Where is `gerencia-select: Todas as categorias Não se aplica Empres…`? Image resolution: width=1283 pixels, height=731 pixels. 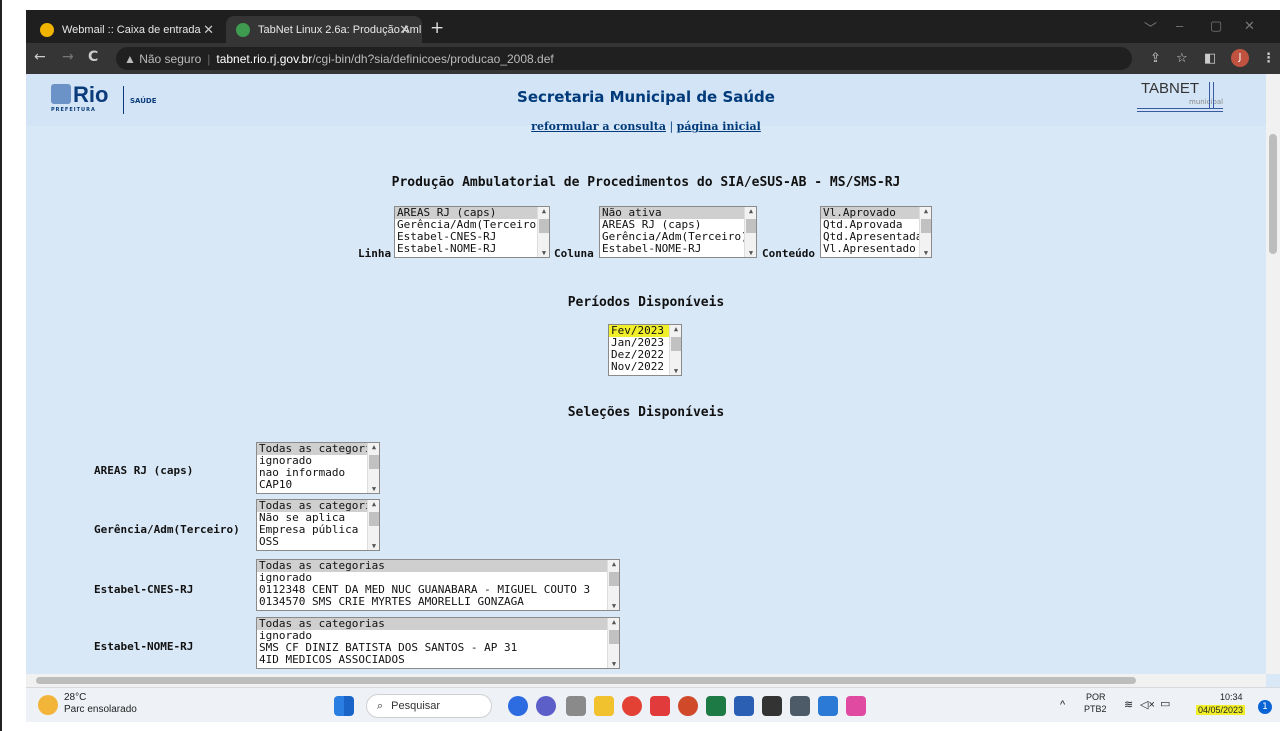
gerencia-select: Todas as categorias Não se aplica Empres… is located at coordinates (318, 525).